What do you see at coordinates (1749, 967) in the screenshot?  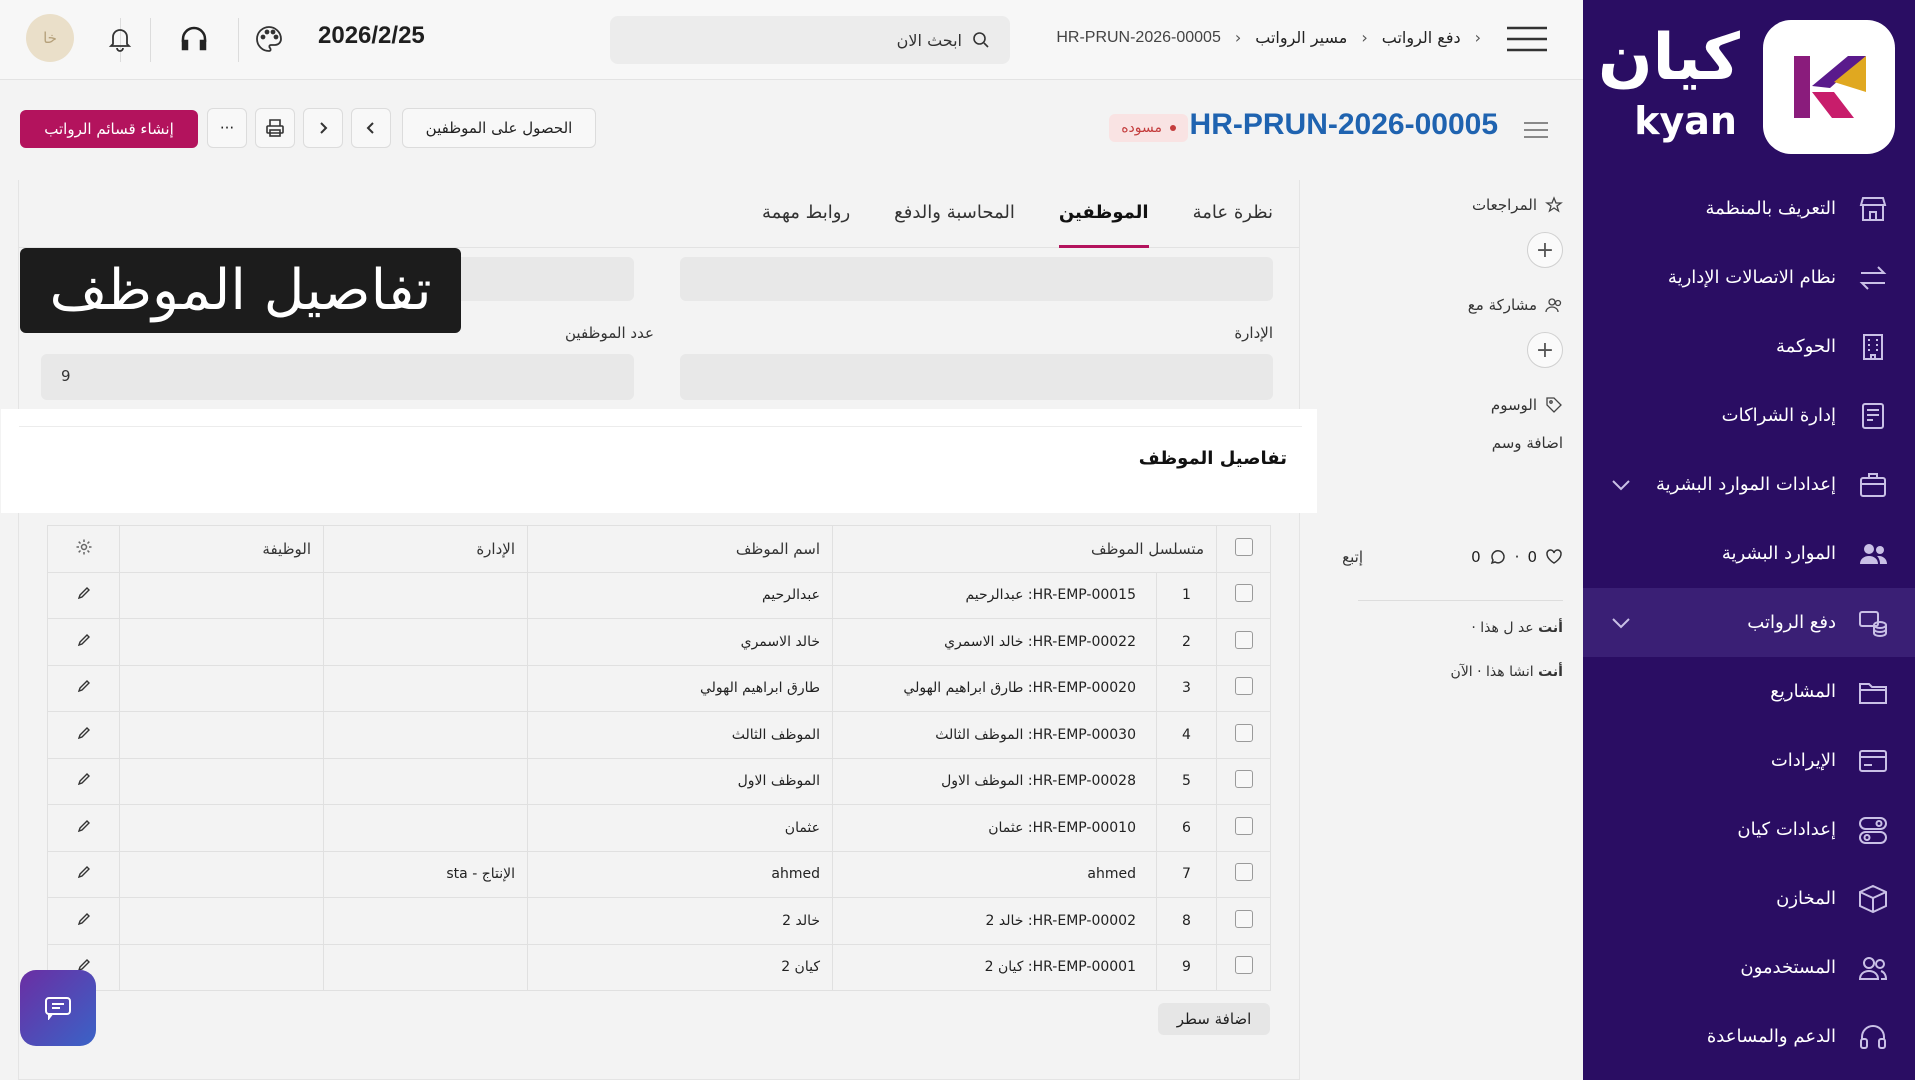 I see `sidebar-item-users: المستخدمون` at bounding box center [1749, 967].